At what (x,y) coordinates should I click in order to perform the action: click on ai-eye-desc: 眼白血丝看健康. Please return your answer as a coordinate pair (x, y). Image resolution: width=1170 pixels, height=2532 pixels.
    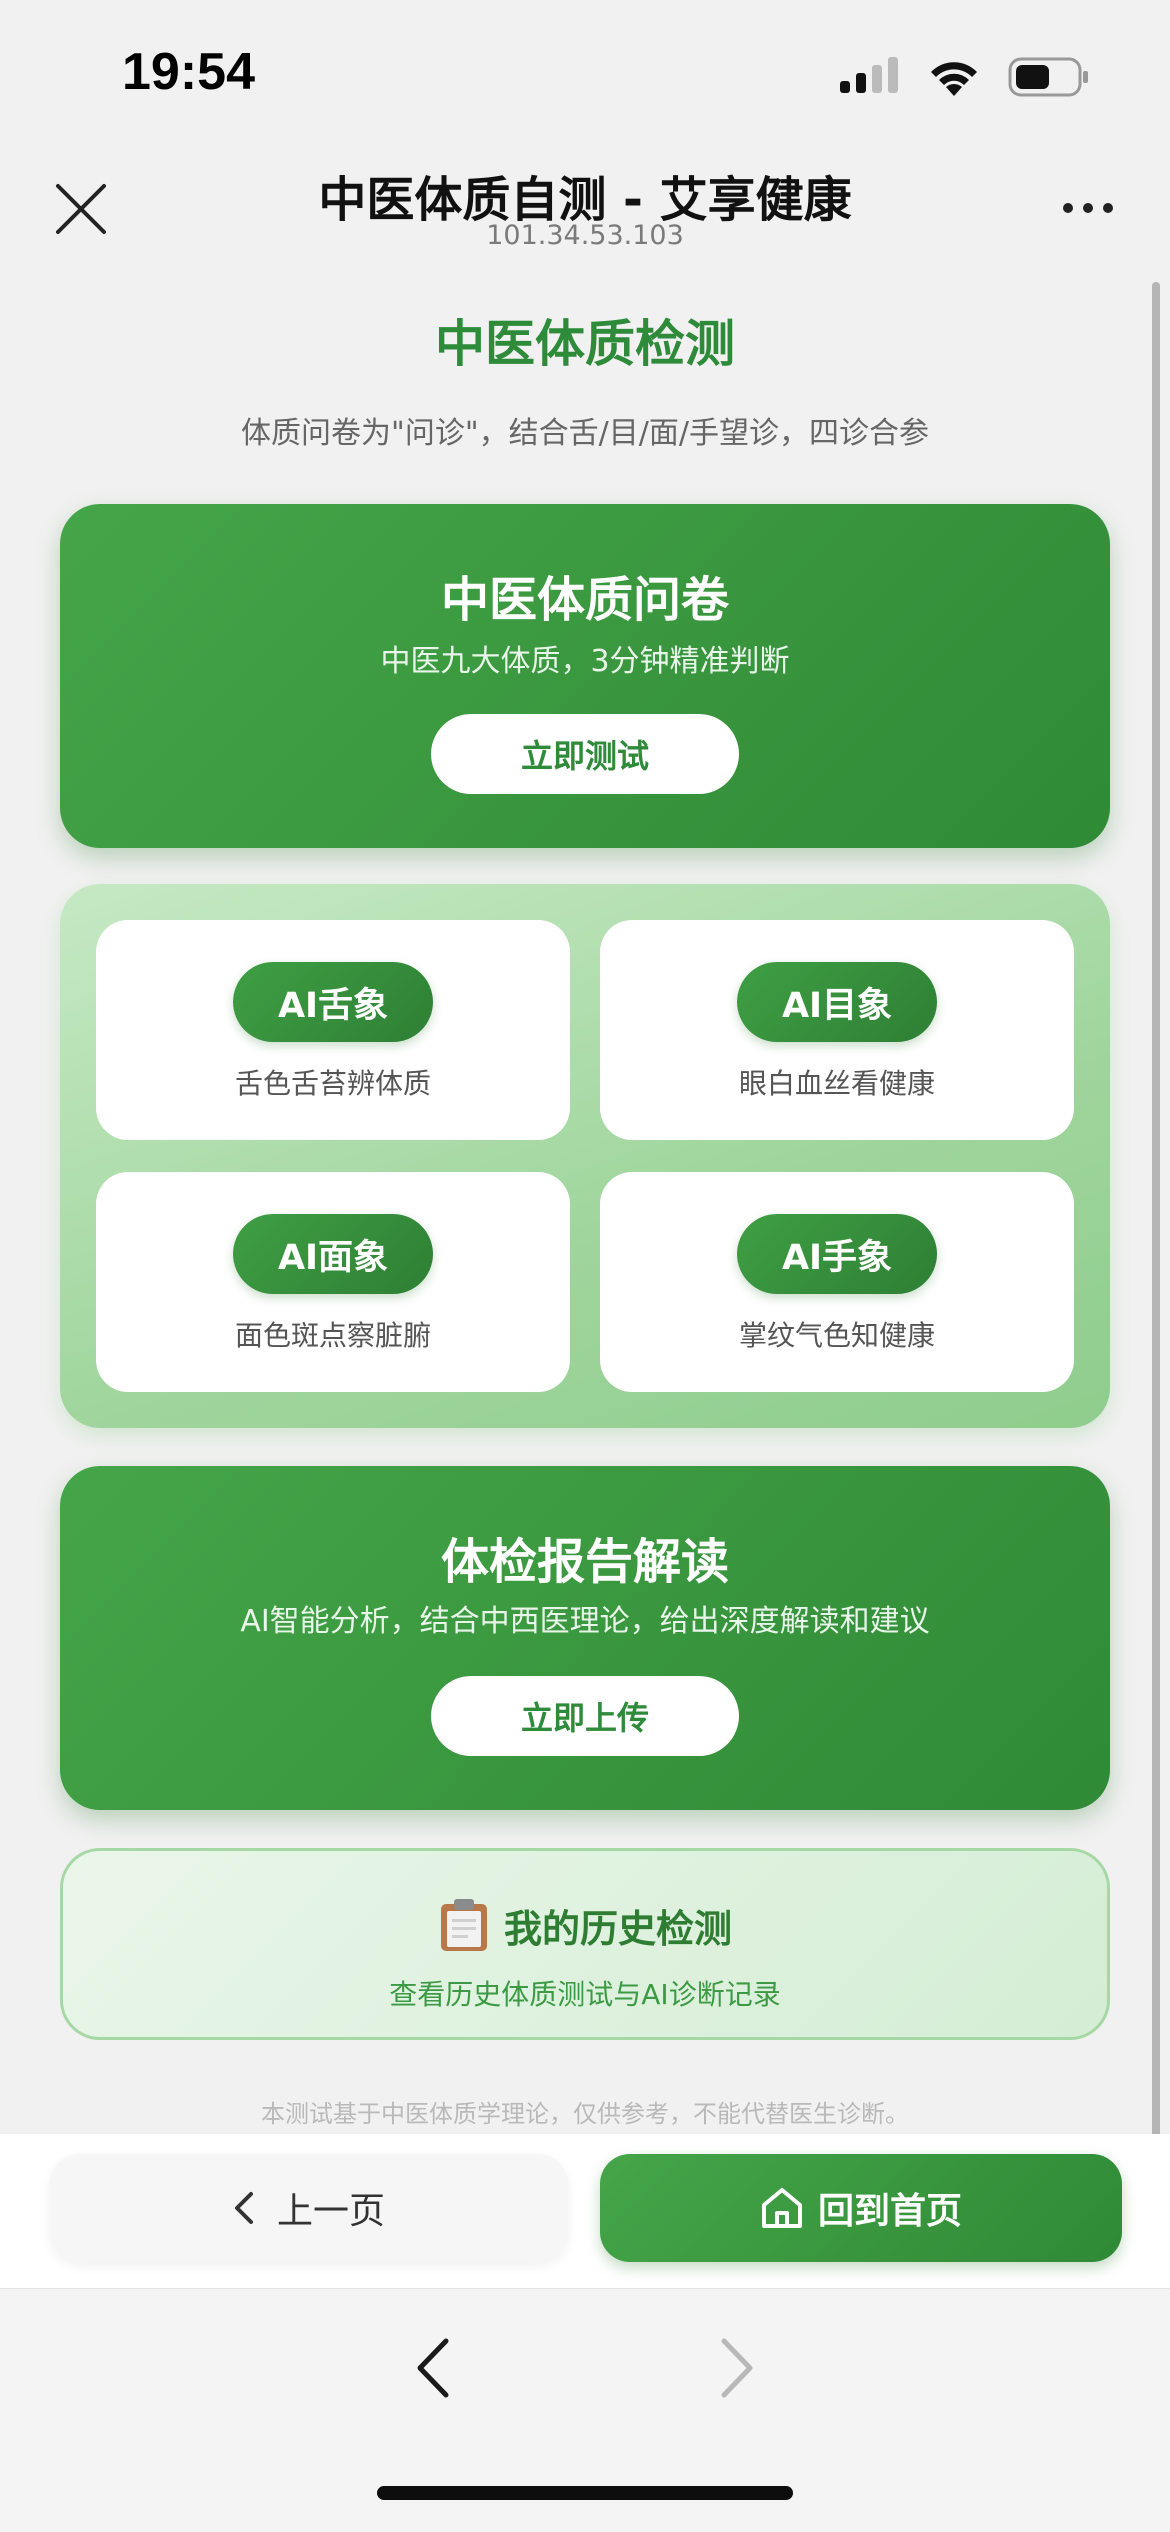
    Looking at the image, I should click on (836, 1083).